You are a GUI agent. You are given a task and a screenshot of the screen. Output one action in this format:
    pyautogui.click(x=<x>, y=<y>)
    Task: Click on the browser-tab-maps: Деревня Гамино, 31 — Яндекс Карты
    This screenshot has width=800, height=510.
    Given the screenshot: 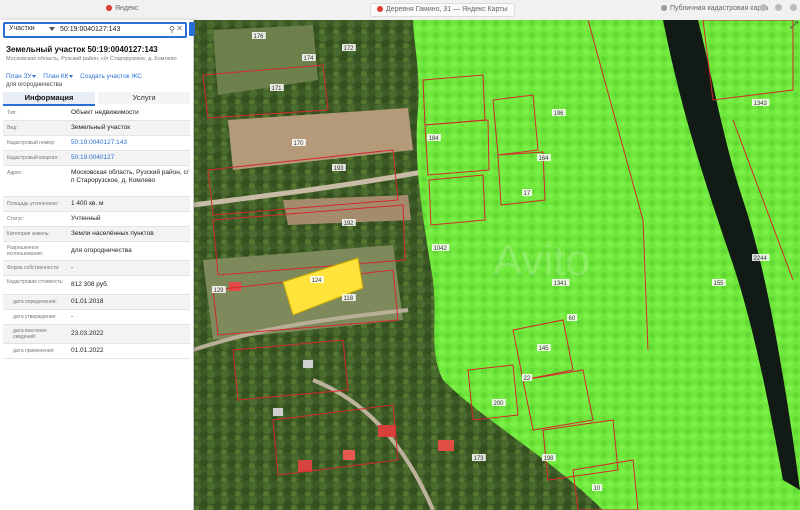 What is the action you would take?
    pyautogui.click(x=442, y=10)
    